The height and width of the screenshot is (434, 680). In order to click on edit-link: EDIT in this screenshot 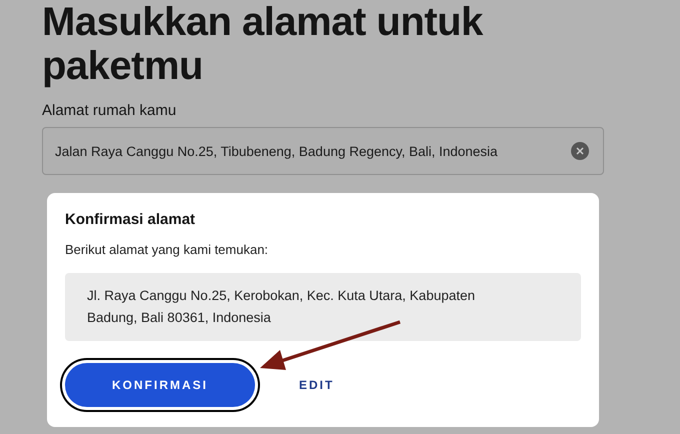, I will do `click(316, 385)`.